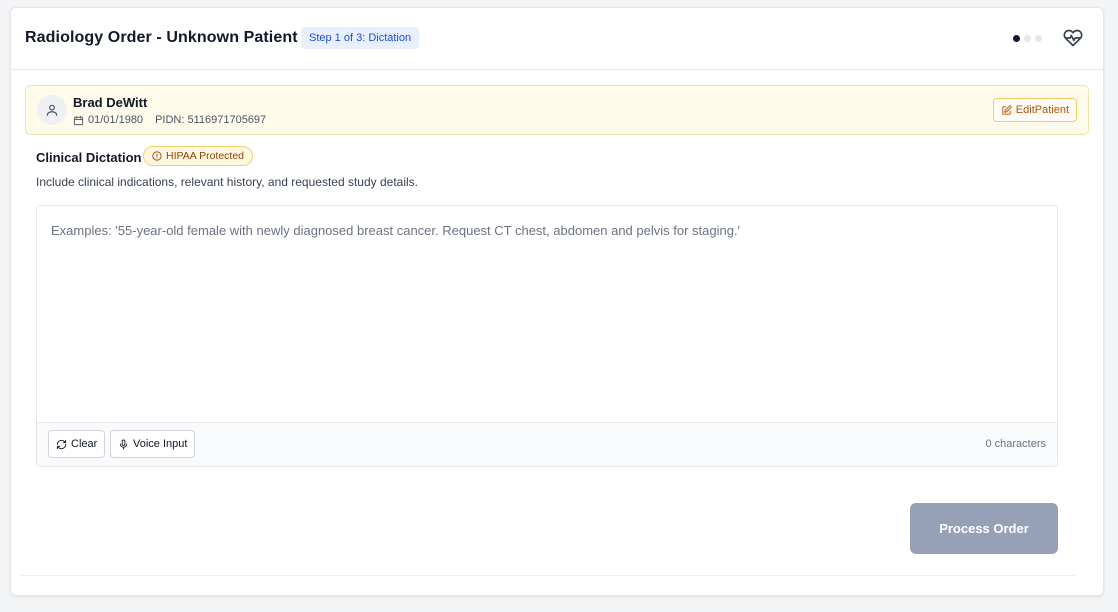 Image resolution: width=1118 pixels, height=612 pixels. Describe the element at coordinates (84, 444) in the screenshot. I see `clear-label: Clear` at that location.